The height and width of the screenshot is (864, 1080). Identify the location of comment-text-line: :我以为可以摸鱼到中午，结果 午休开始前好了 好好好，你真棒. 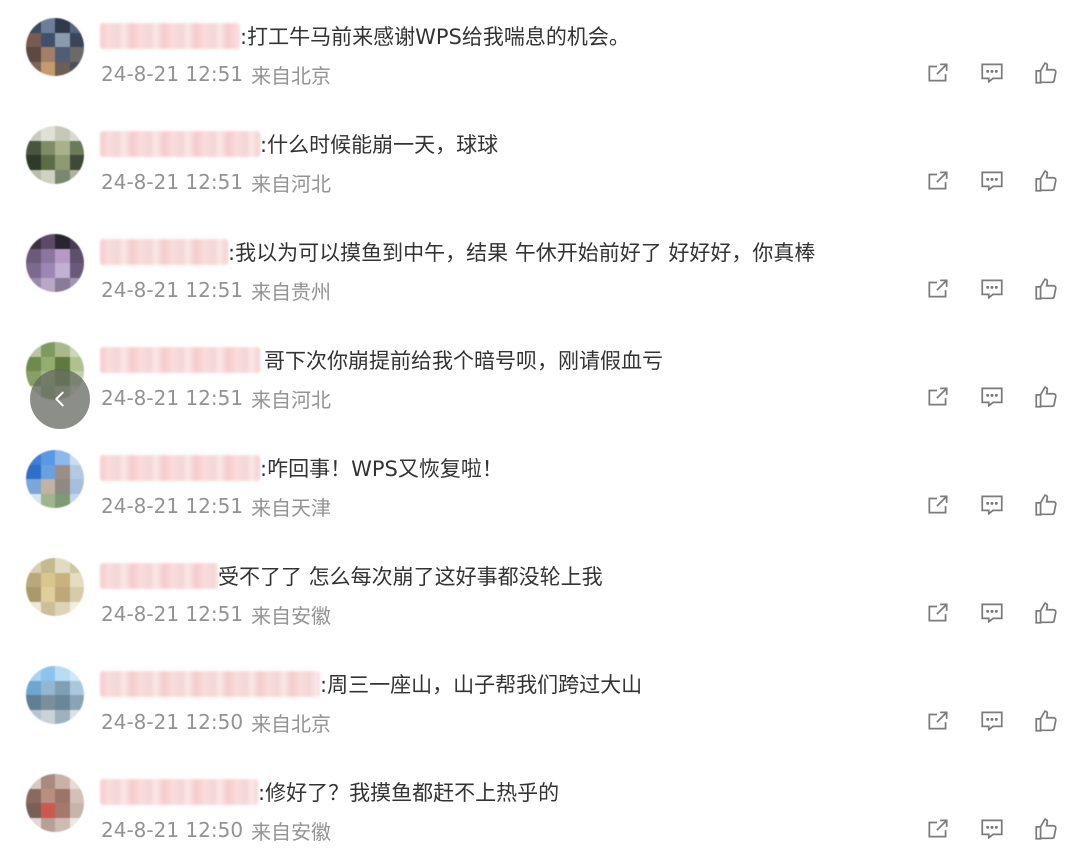
(457, 252).